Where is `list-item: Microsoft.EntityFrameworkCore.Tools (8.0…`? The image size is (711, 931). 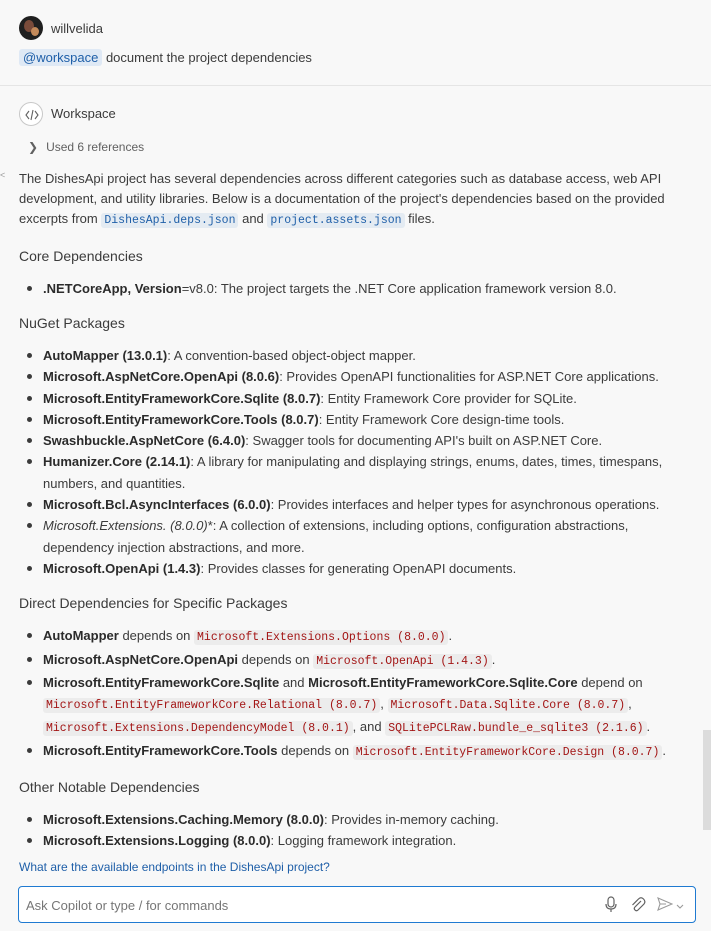 list-item: Microsoft.EntityFrameworkCore.Tools (8.0… is located at coordinates (349, 419).